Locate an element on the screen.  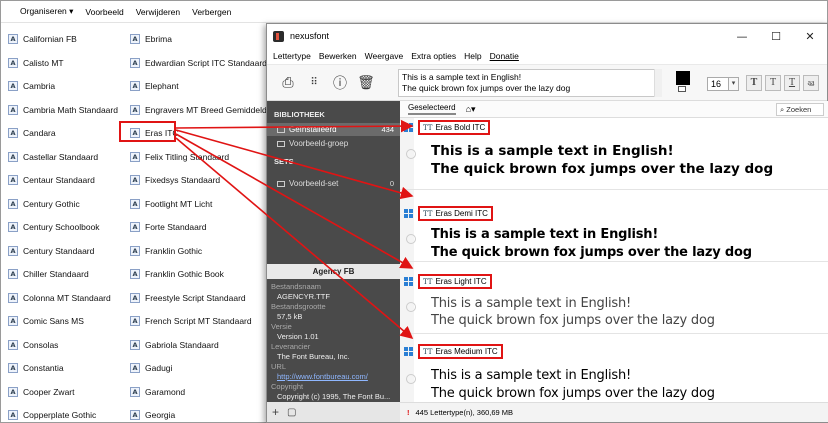
info-icon: ⓘ is located at coordinates (340, 83).